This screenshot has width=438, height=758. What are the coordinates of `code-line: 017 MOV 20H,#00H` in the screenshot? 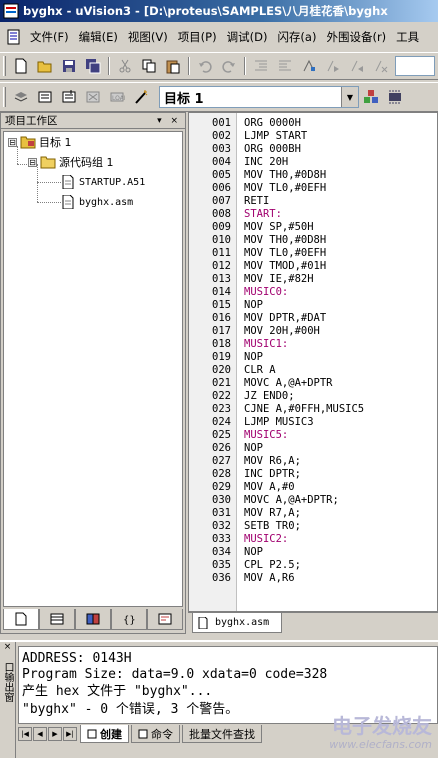 It's located at (254, 331).